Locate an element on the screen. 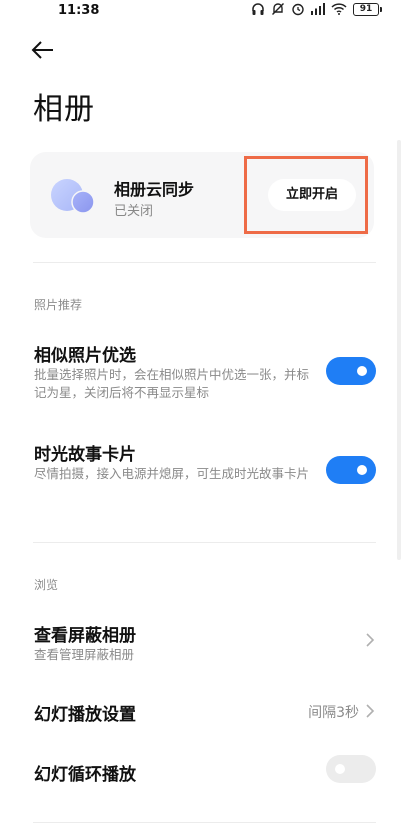 This screenshot has width=403, height=830. mute-bell-icon is located at coordinates (278, 9).